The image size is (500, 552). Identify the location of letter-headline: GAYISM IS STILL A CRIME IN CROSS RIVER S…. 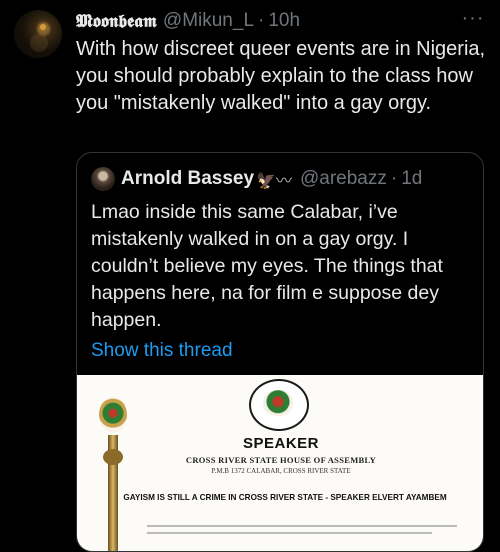
(285, 497).